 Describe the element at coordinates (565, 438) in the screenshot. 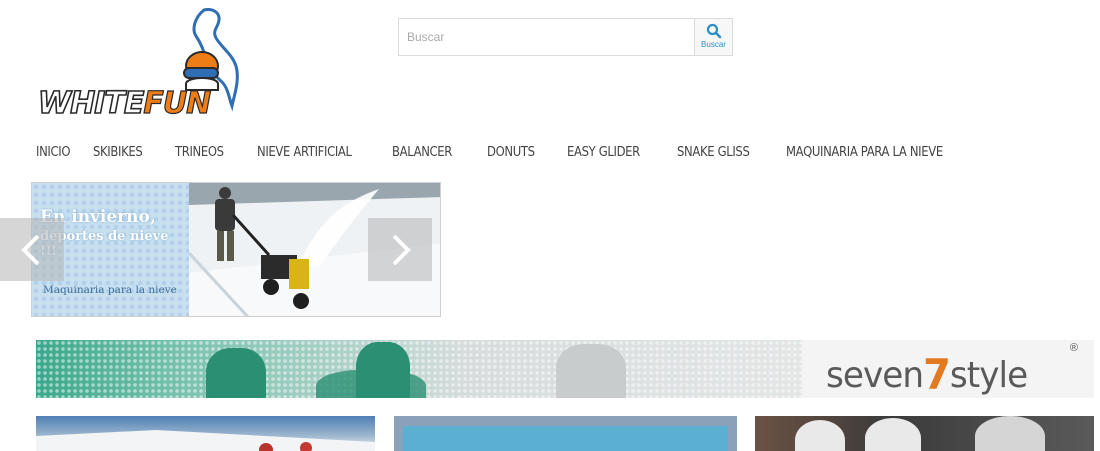

I see `thumb-2-image` at that location.